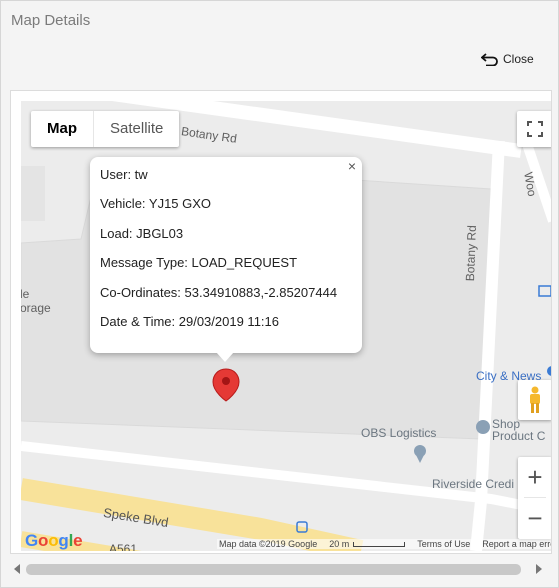  Describe the element at coordinates (36, 308) in the screenshot. I see `map-label-storage: orage` at that location.